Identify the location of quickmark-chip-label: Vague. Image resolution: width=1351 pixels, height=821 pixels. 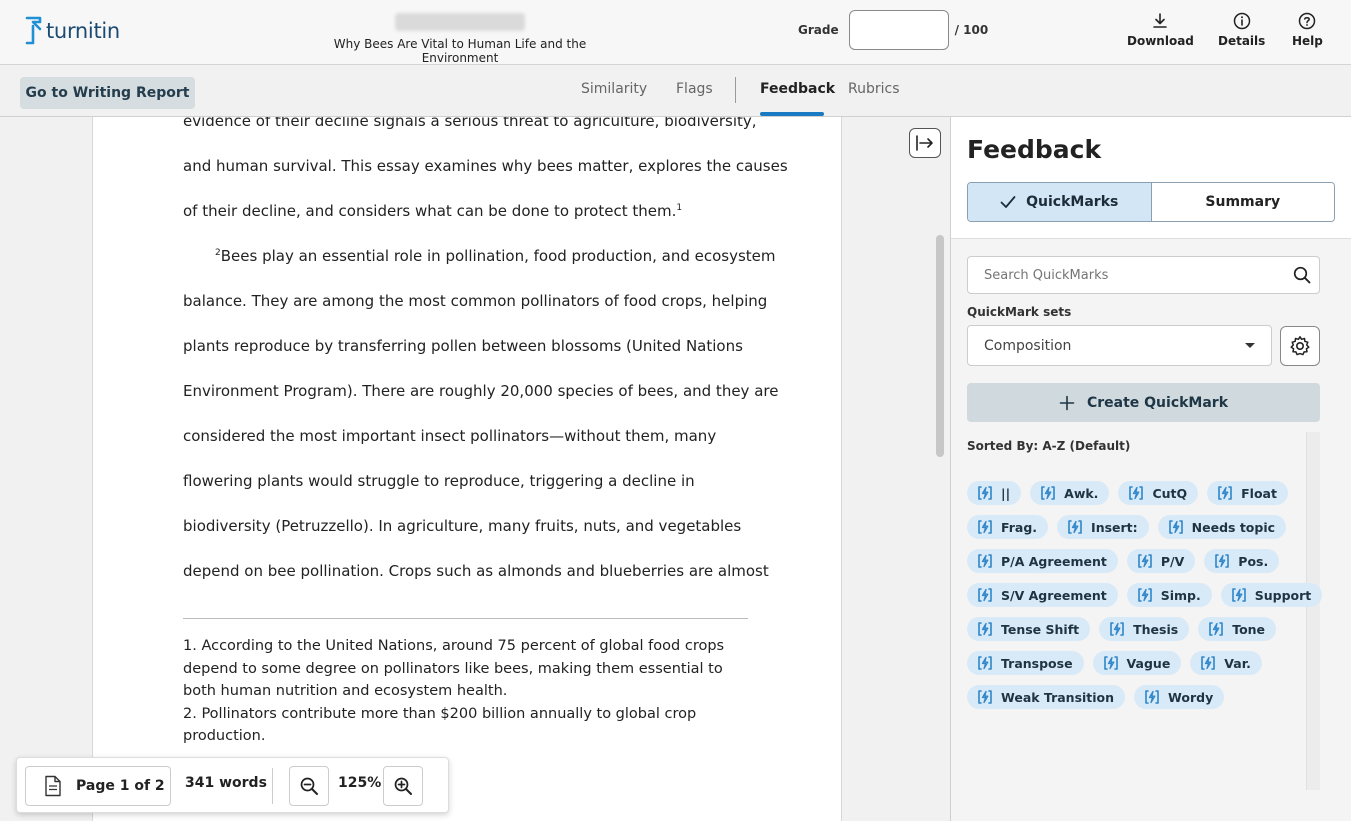
(1148, 663).